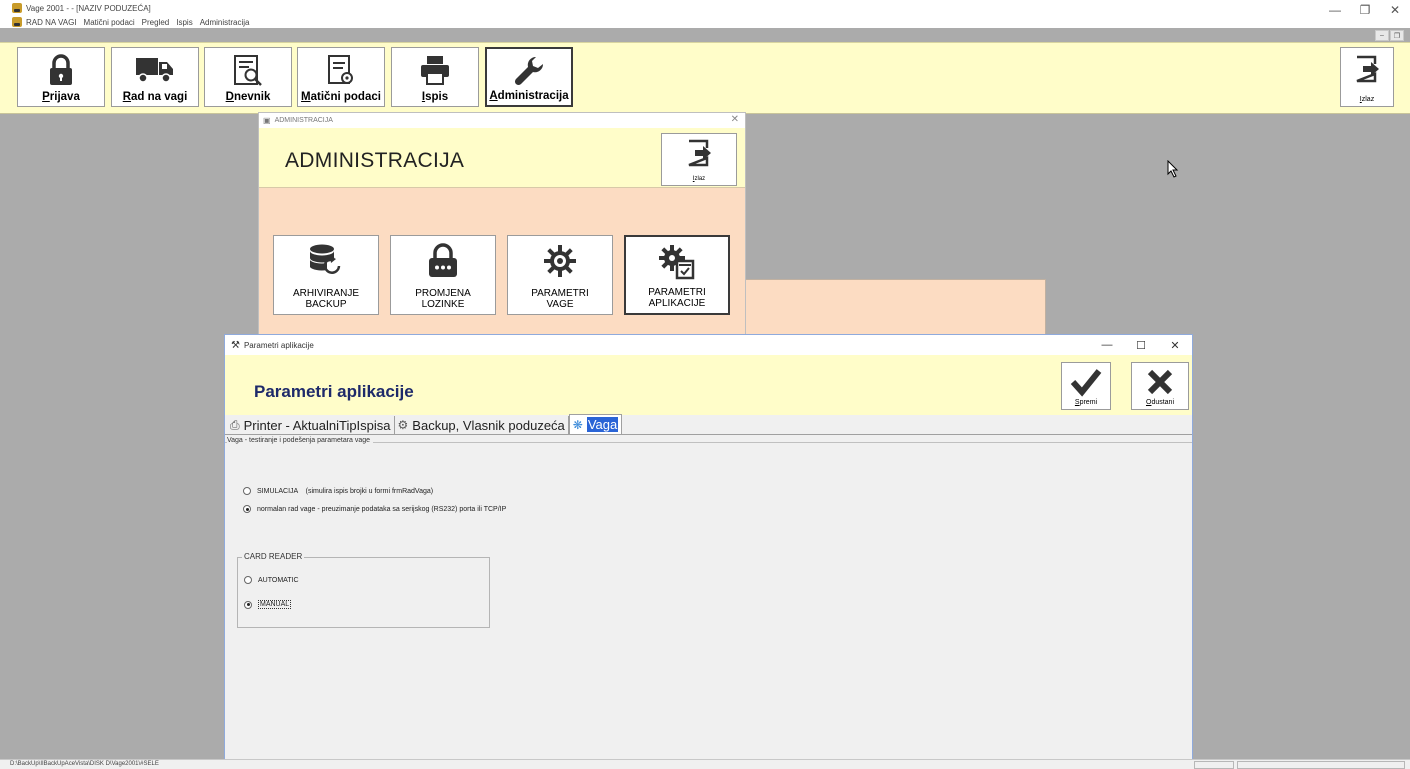 Image resolution: width=1410 pixels, height=769 pixels. What do you see at coordinates (155, 97) in the screenshot?
I see `rad-na-vagi-label: Rad na vagi` at bounding box center [155, 97].